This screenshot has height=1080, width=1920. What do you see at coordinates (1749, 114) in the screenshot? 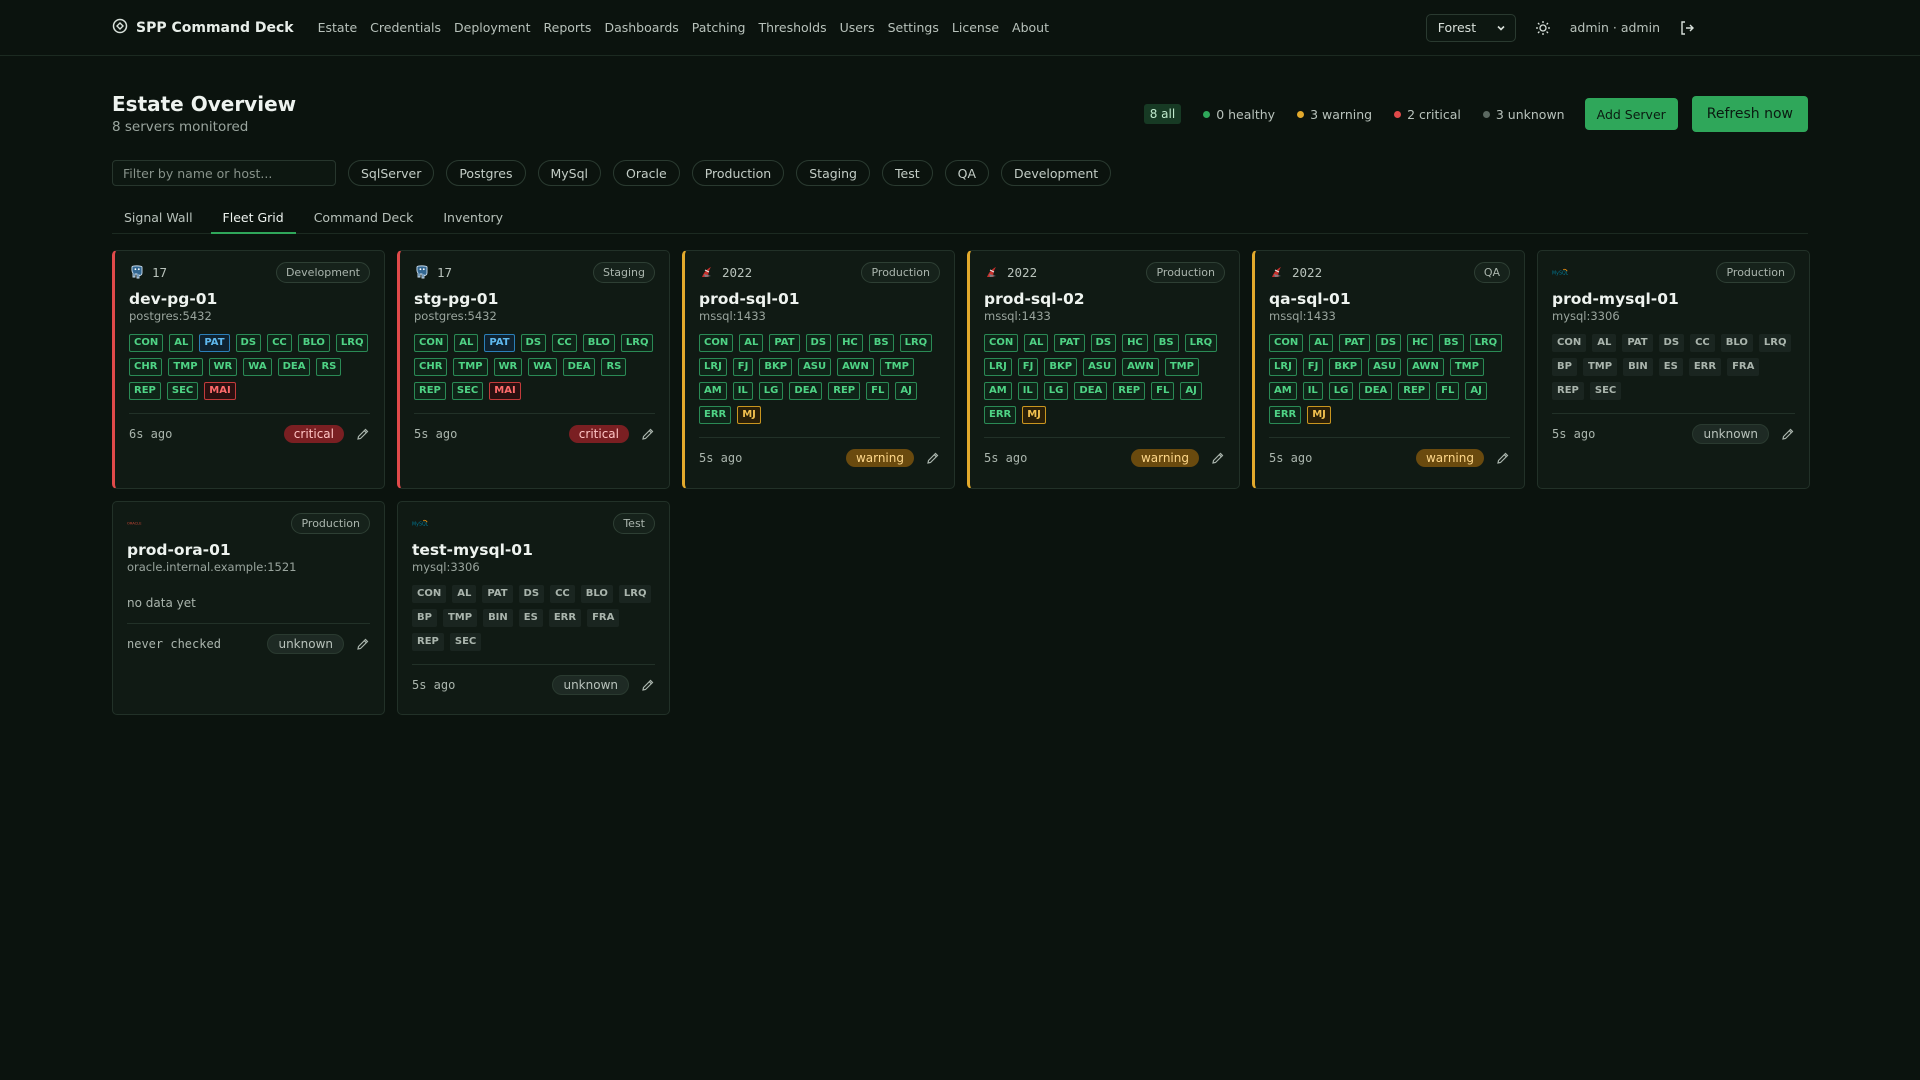
I see `refresh-now-button: Refresh now` at bounding box center [1749, 114].